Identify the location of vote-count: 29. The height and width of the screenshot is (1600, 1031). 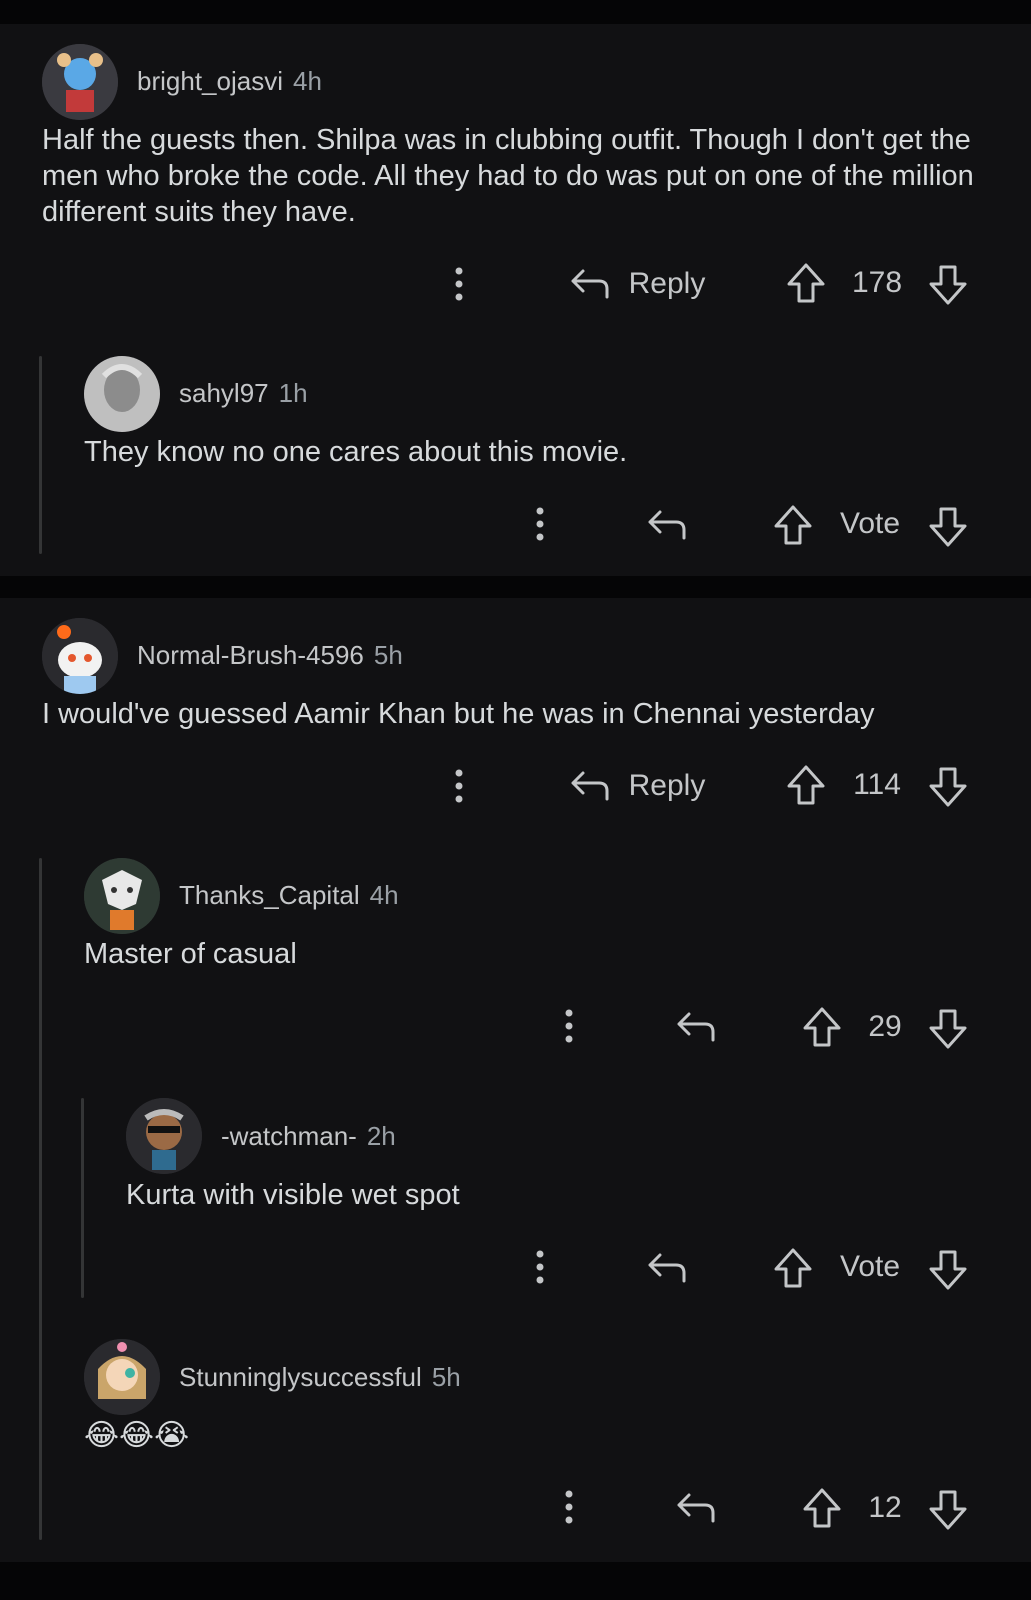
(885, 1026).